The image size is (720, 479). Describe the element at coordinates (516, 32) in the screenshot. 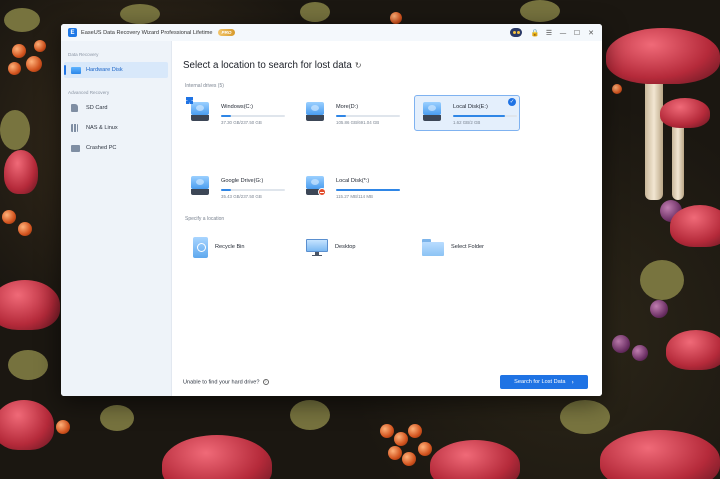

I see `avatar` at that location.